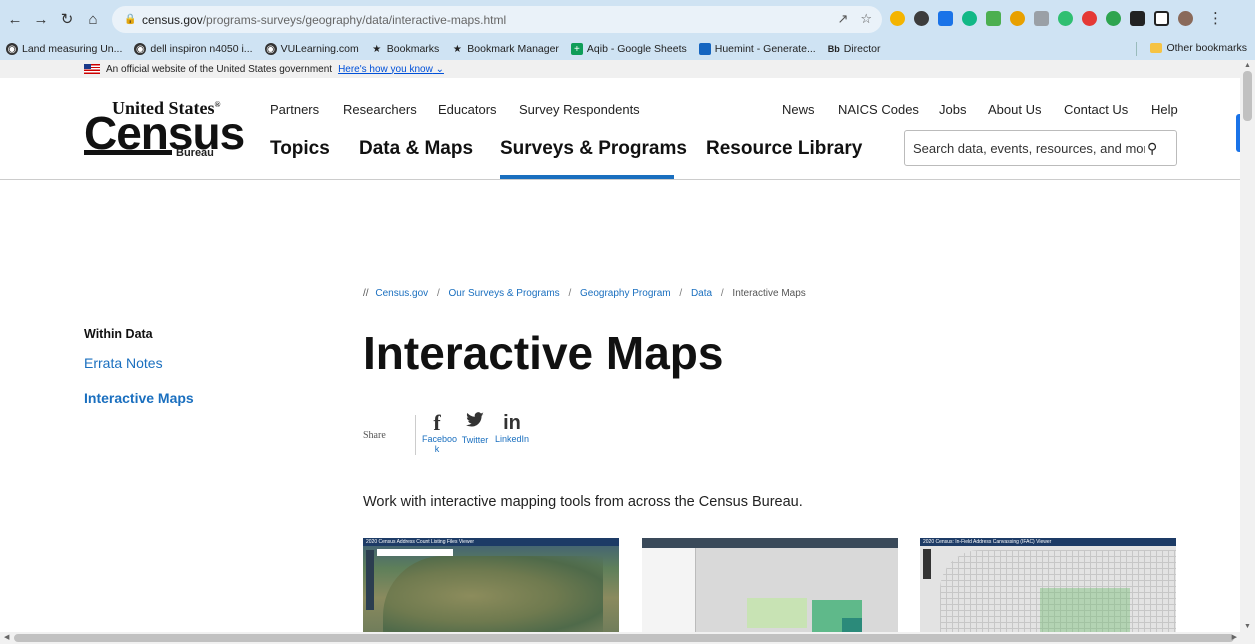 Image resolution: width=1255 pixels, height=644 pixels. What do you see at coordinates (1137, 18) in the screenshot?
I see `puzzle-icon` at bounding box center [1137, 18].